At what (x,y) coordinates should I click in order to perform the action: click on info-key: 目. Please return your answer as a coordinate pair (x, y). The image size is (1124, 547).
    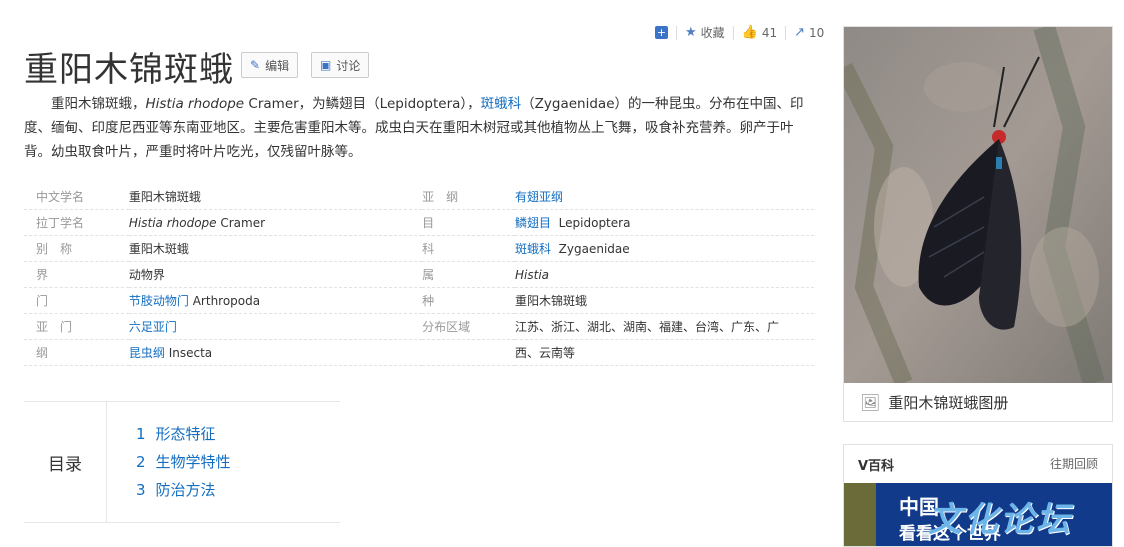
    Looking at the image, I should click on (469, 222).